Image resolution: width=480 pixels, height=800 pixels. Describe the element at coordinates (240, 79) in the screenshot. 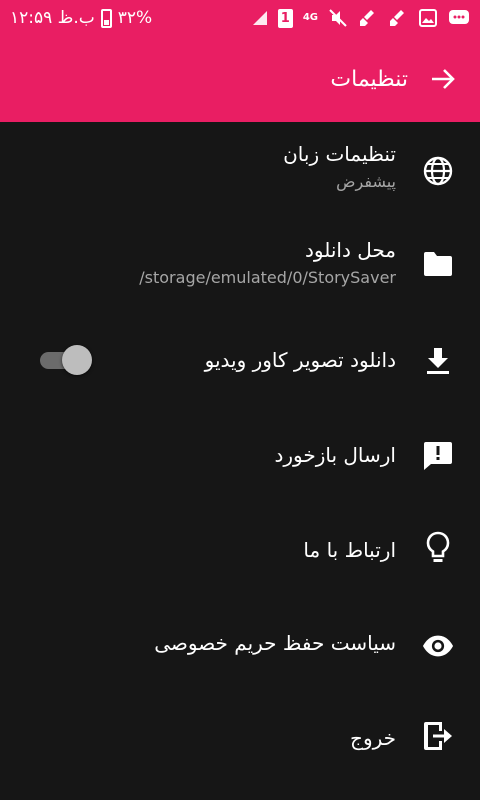

I see `toolbar: تنظیمات` at that location.